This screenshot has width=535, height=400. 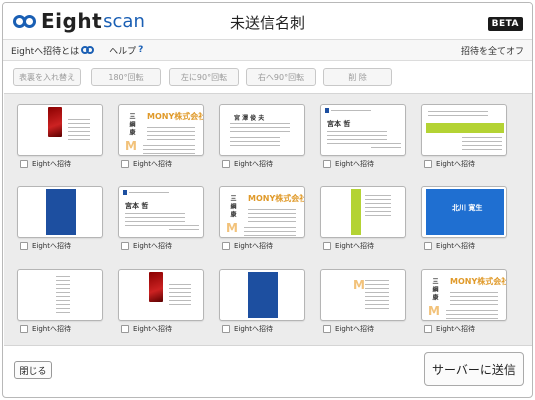 I want to click on invite-info-label: Eightへ招待とは, so click(x=45, y=51).